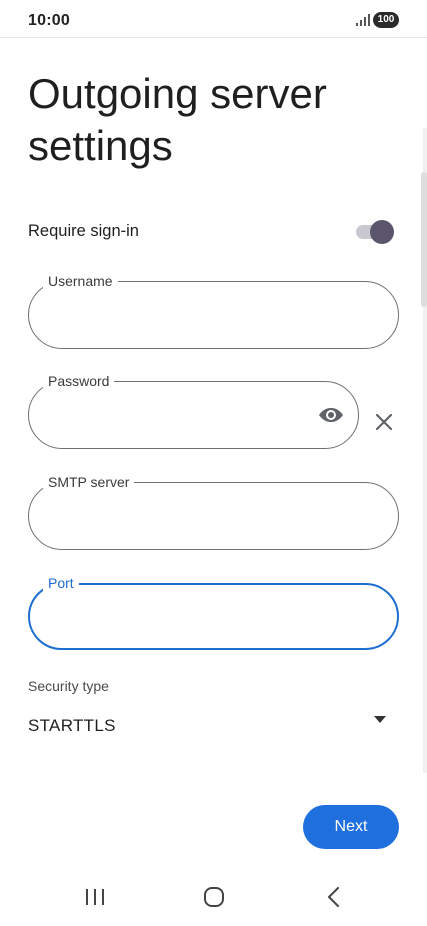  I want to click on require-signin-label: Require sign-in, so click(83, 231).